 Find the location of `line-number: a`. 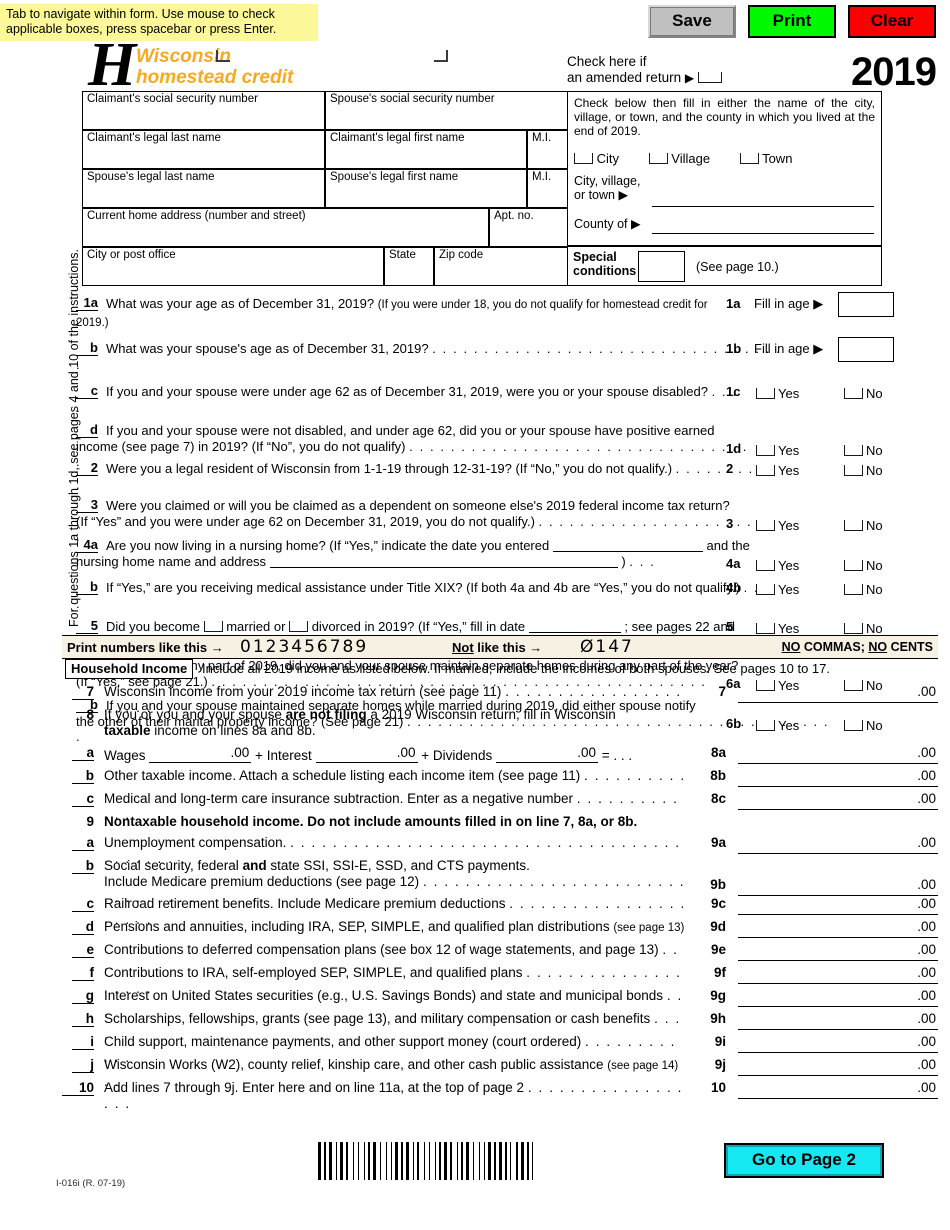

line-number: a is located at coordinates (83, 753).